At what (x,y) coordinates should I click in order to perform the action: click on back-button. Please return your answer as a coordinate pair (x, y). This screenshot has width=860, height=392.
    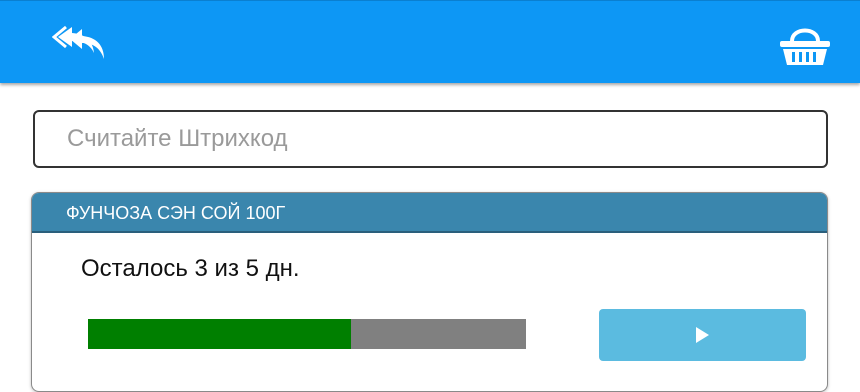
    Looking at the image, I should click on (83, 43).